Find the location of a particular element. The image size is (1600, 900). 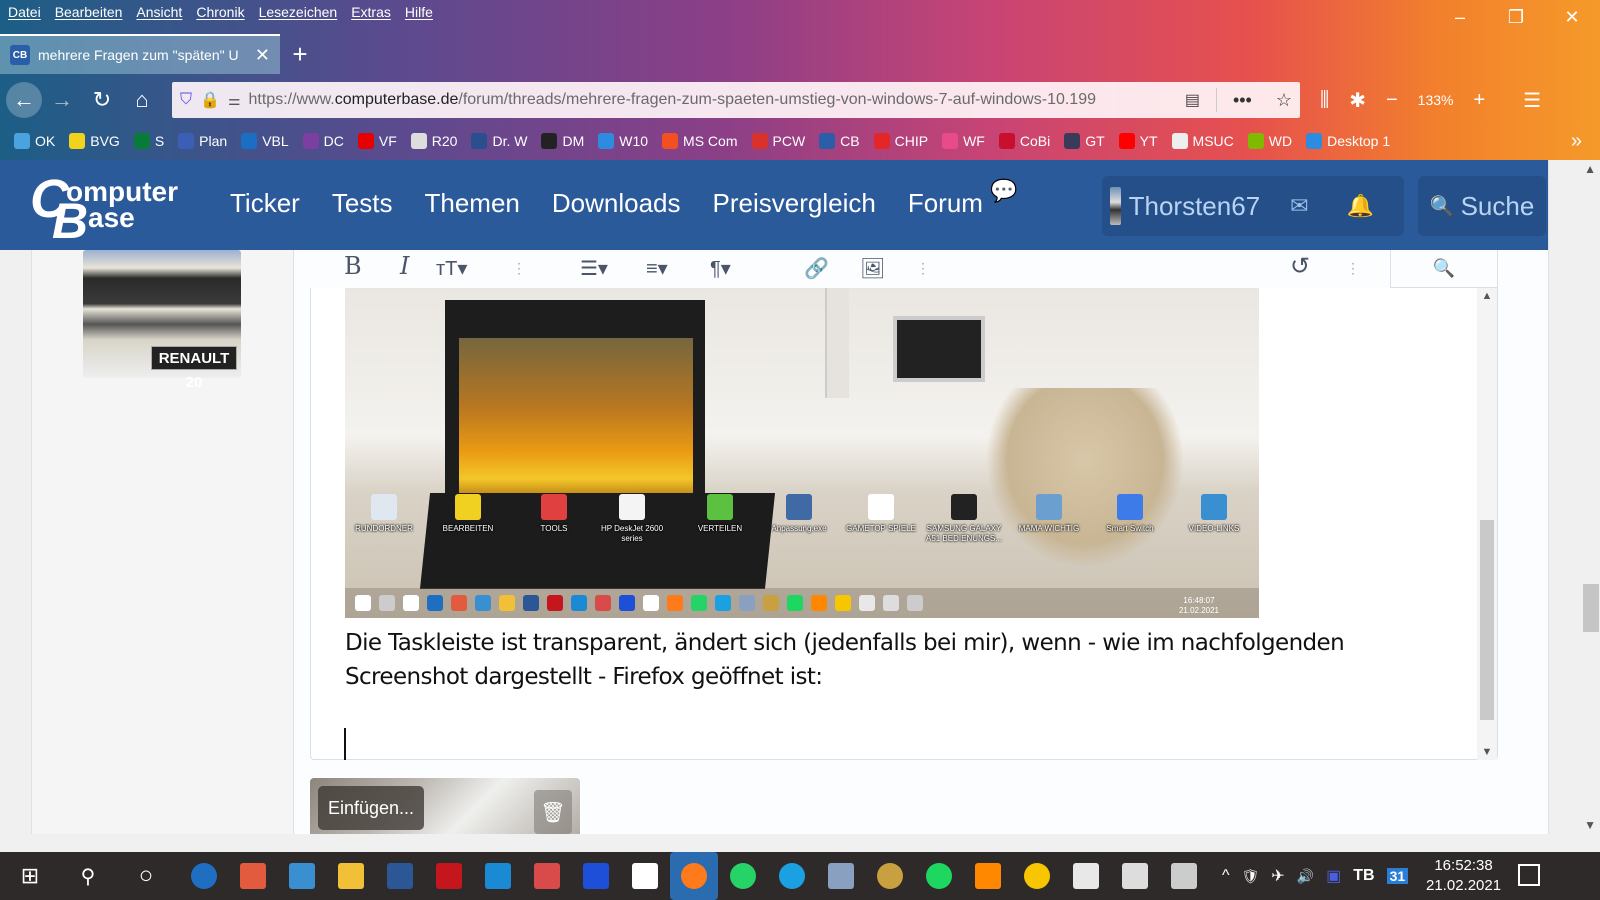

menu-bearbeiten: Bearbeiten is located at coordinates (89, 12).